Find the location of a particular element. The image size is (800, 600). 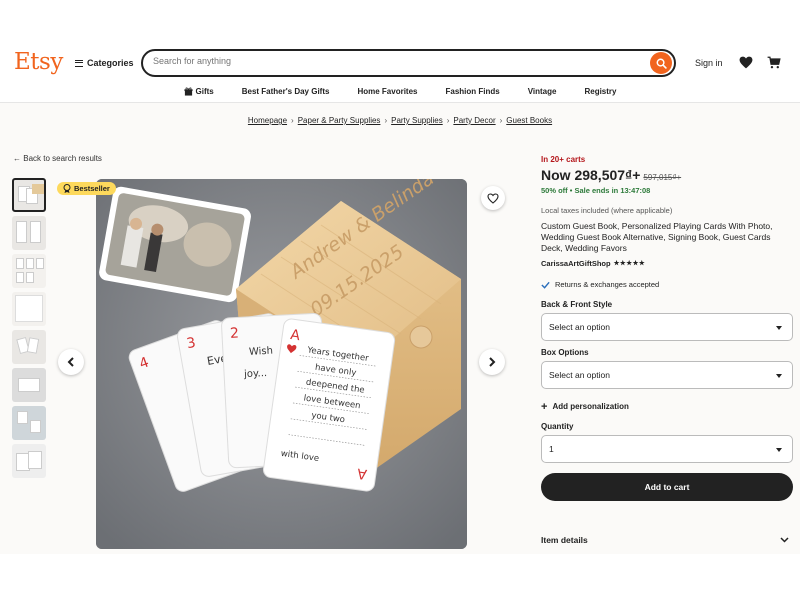

nav-item-fathers-day: Best Father's Day Gifts is located at coordinates (286, 91).